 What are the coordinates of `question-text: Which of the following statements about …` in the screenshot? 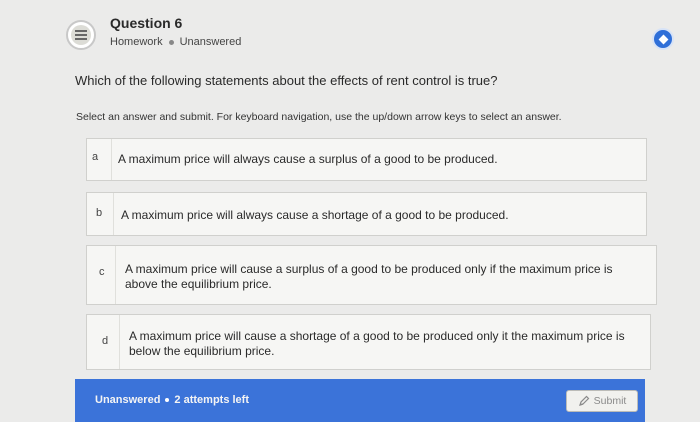 It's located at (286, 80).